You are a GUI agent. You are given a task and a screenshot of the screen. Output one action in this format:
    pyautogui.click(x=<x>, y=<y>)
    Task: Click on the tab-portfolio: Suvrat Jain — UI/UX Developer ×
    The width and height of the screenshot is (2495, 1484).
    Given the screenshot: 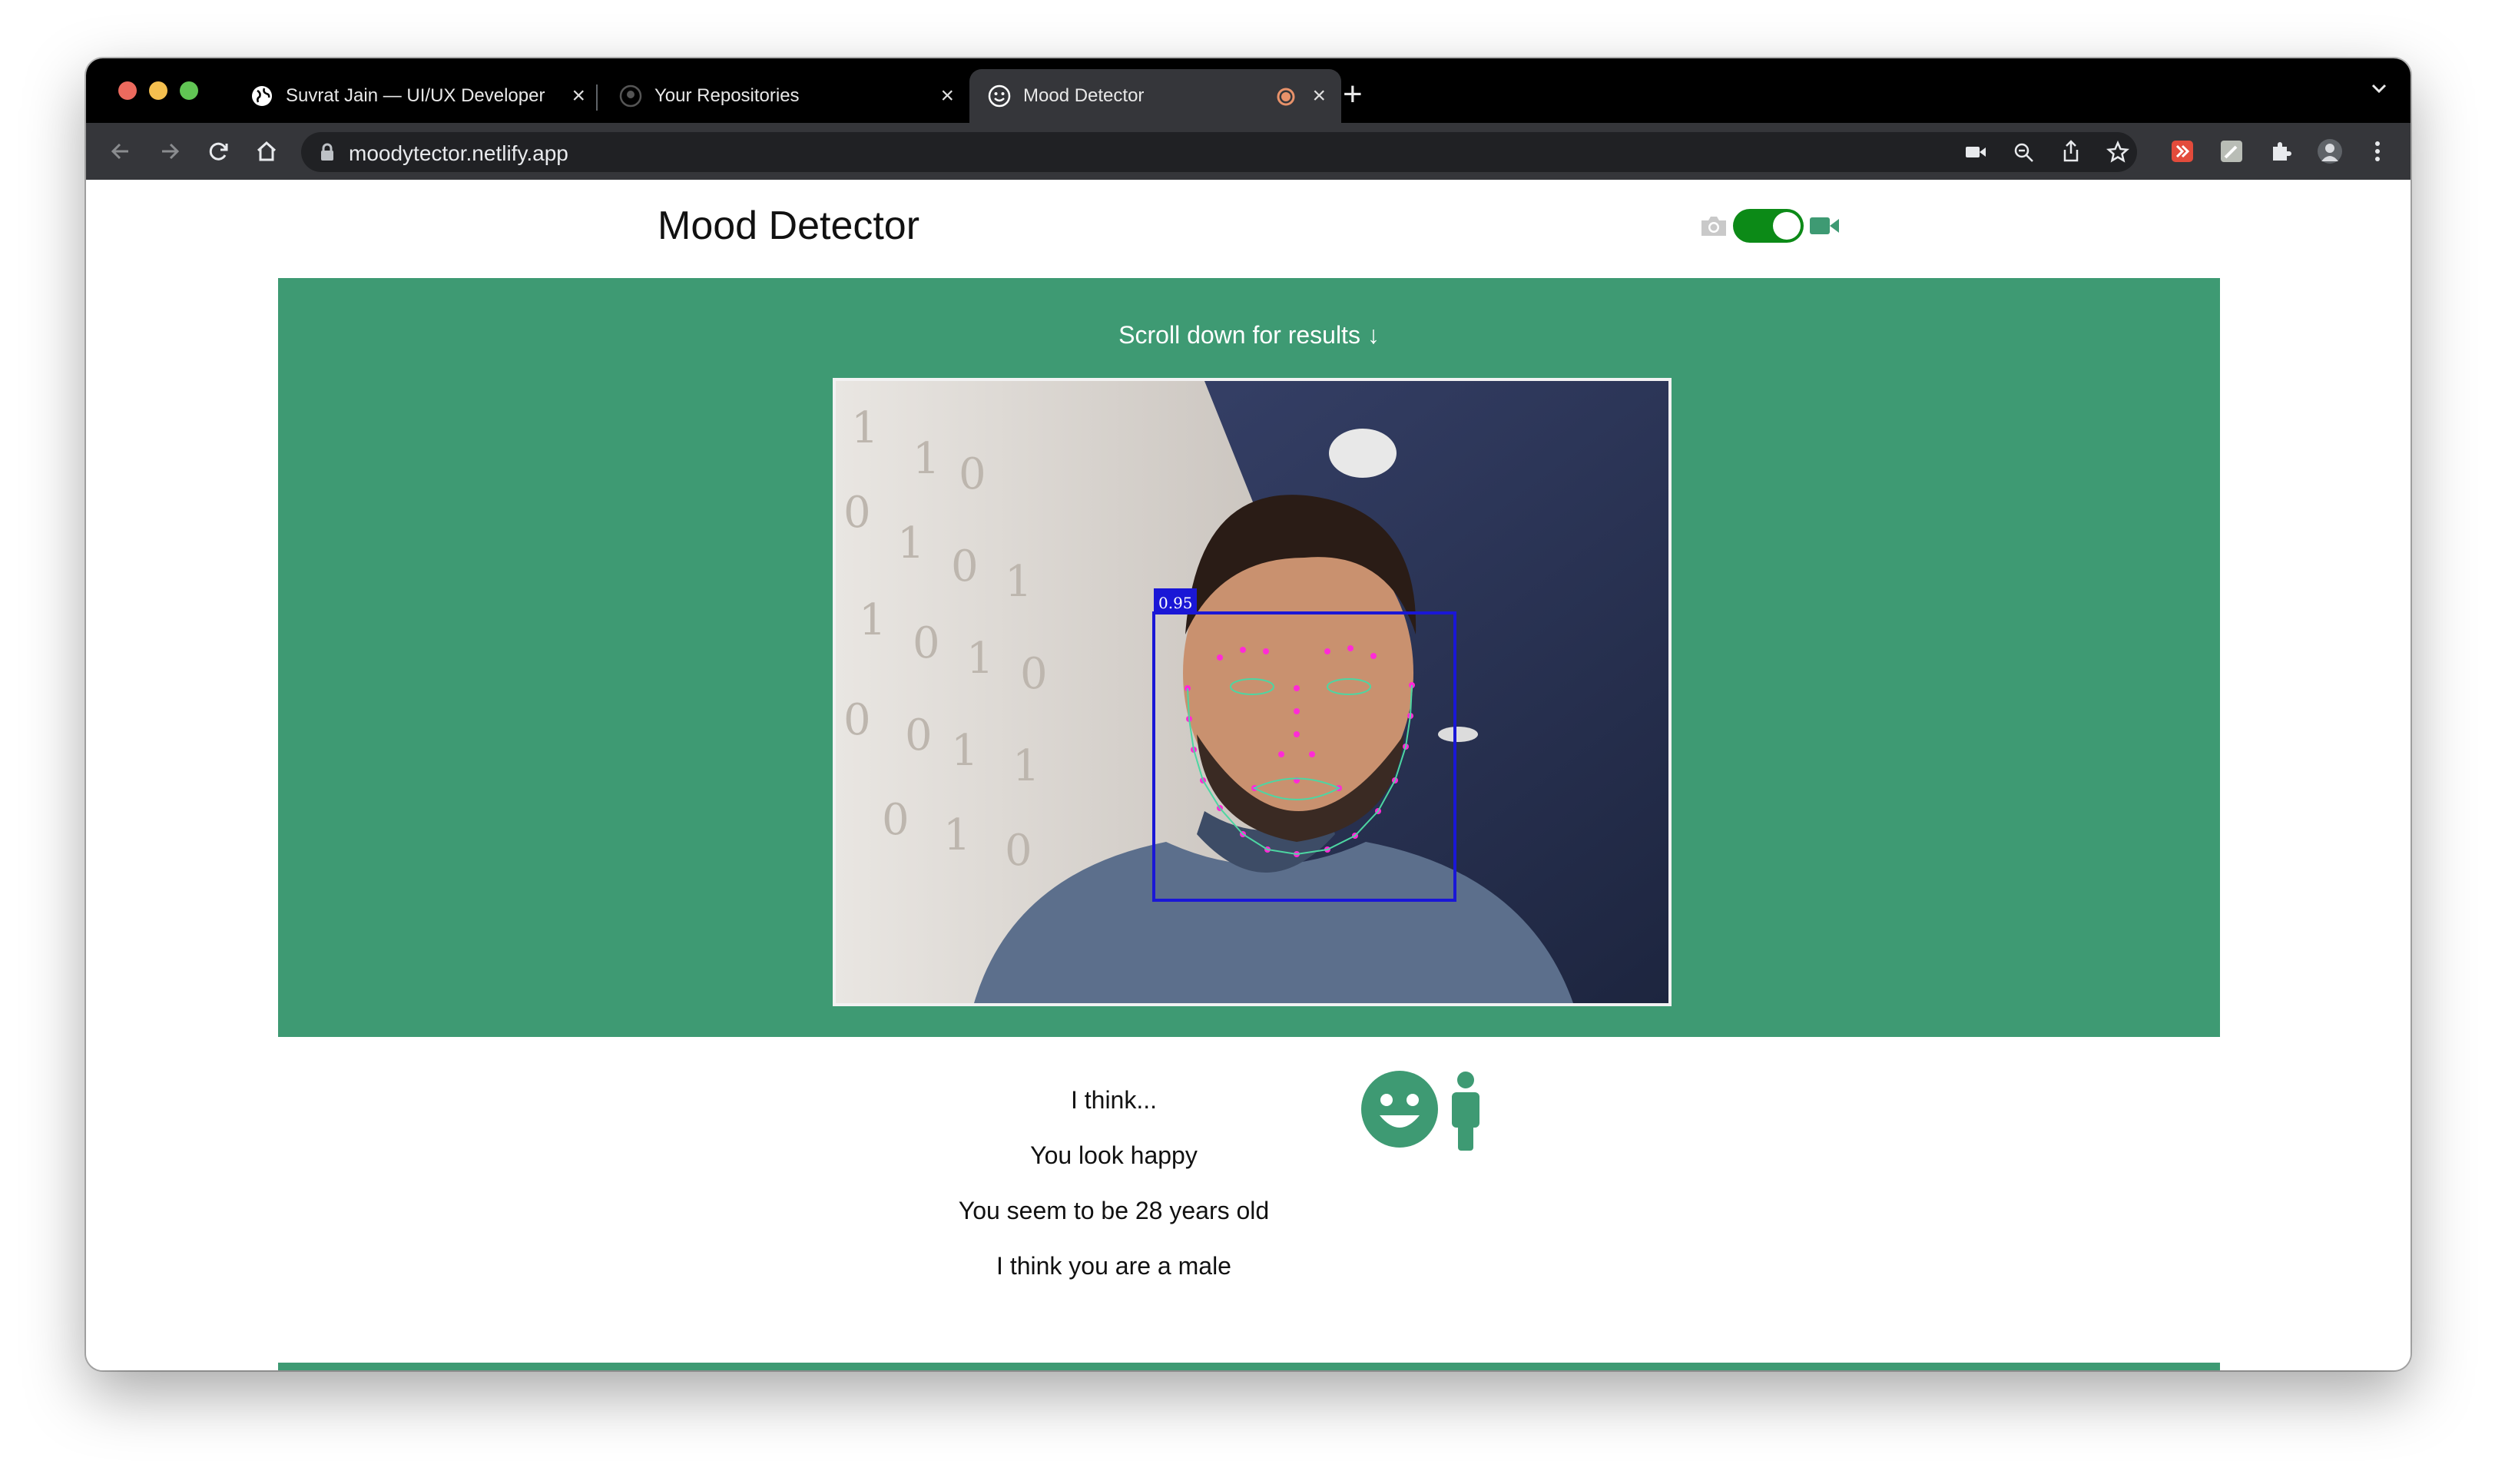 What is the action you would take?
    pyautogui.click(x=416, y=96)
    